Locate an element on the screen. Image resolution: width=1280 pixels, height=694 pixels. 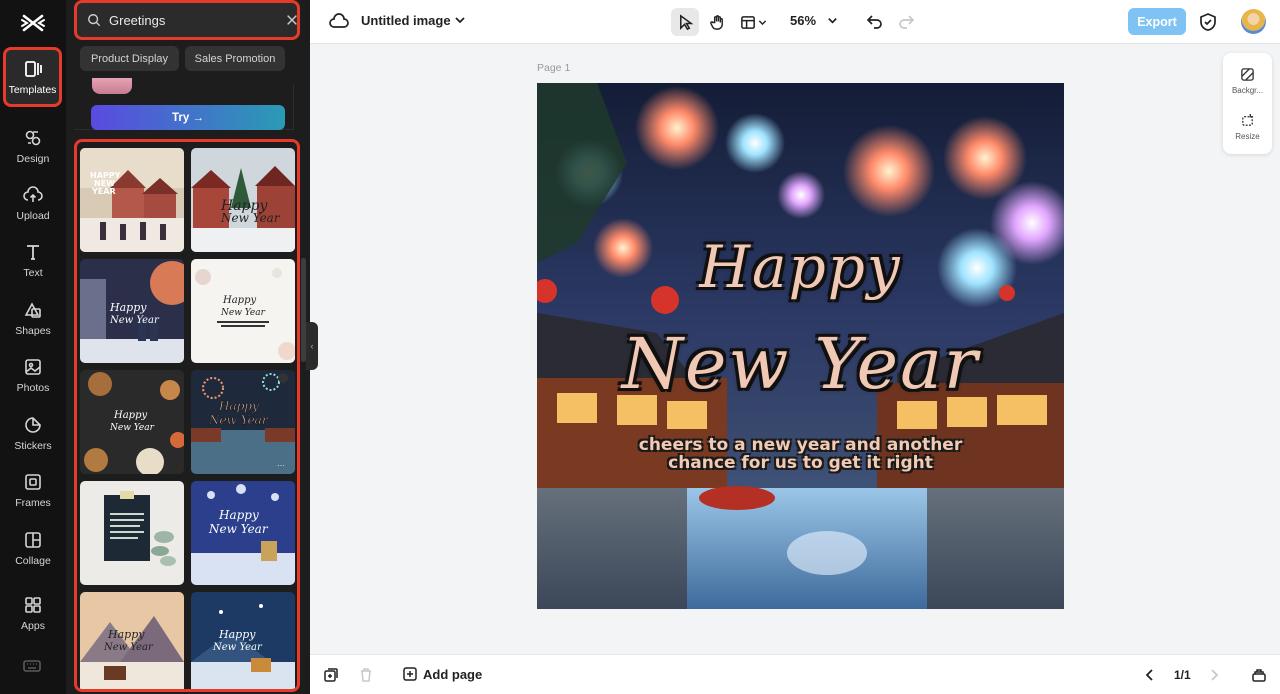
promo-thumbnail is located at coordinates (112, 86).